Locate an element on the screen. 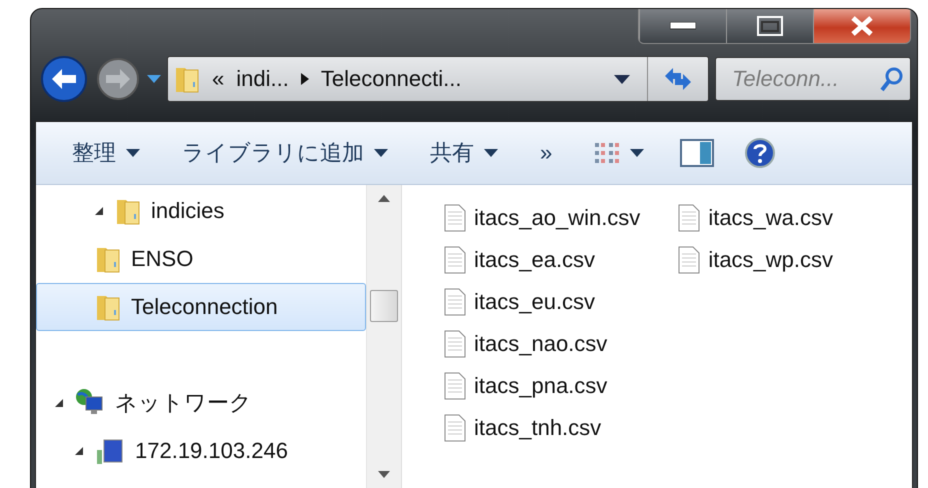 The width and height of the screenshot is (928, 488). tree-item: 172.19.103.246 is located at coordinates (201, 451).